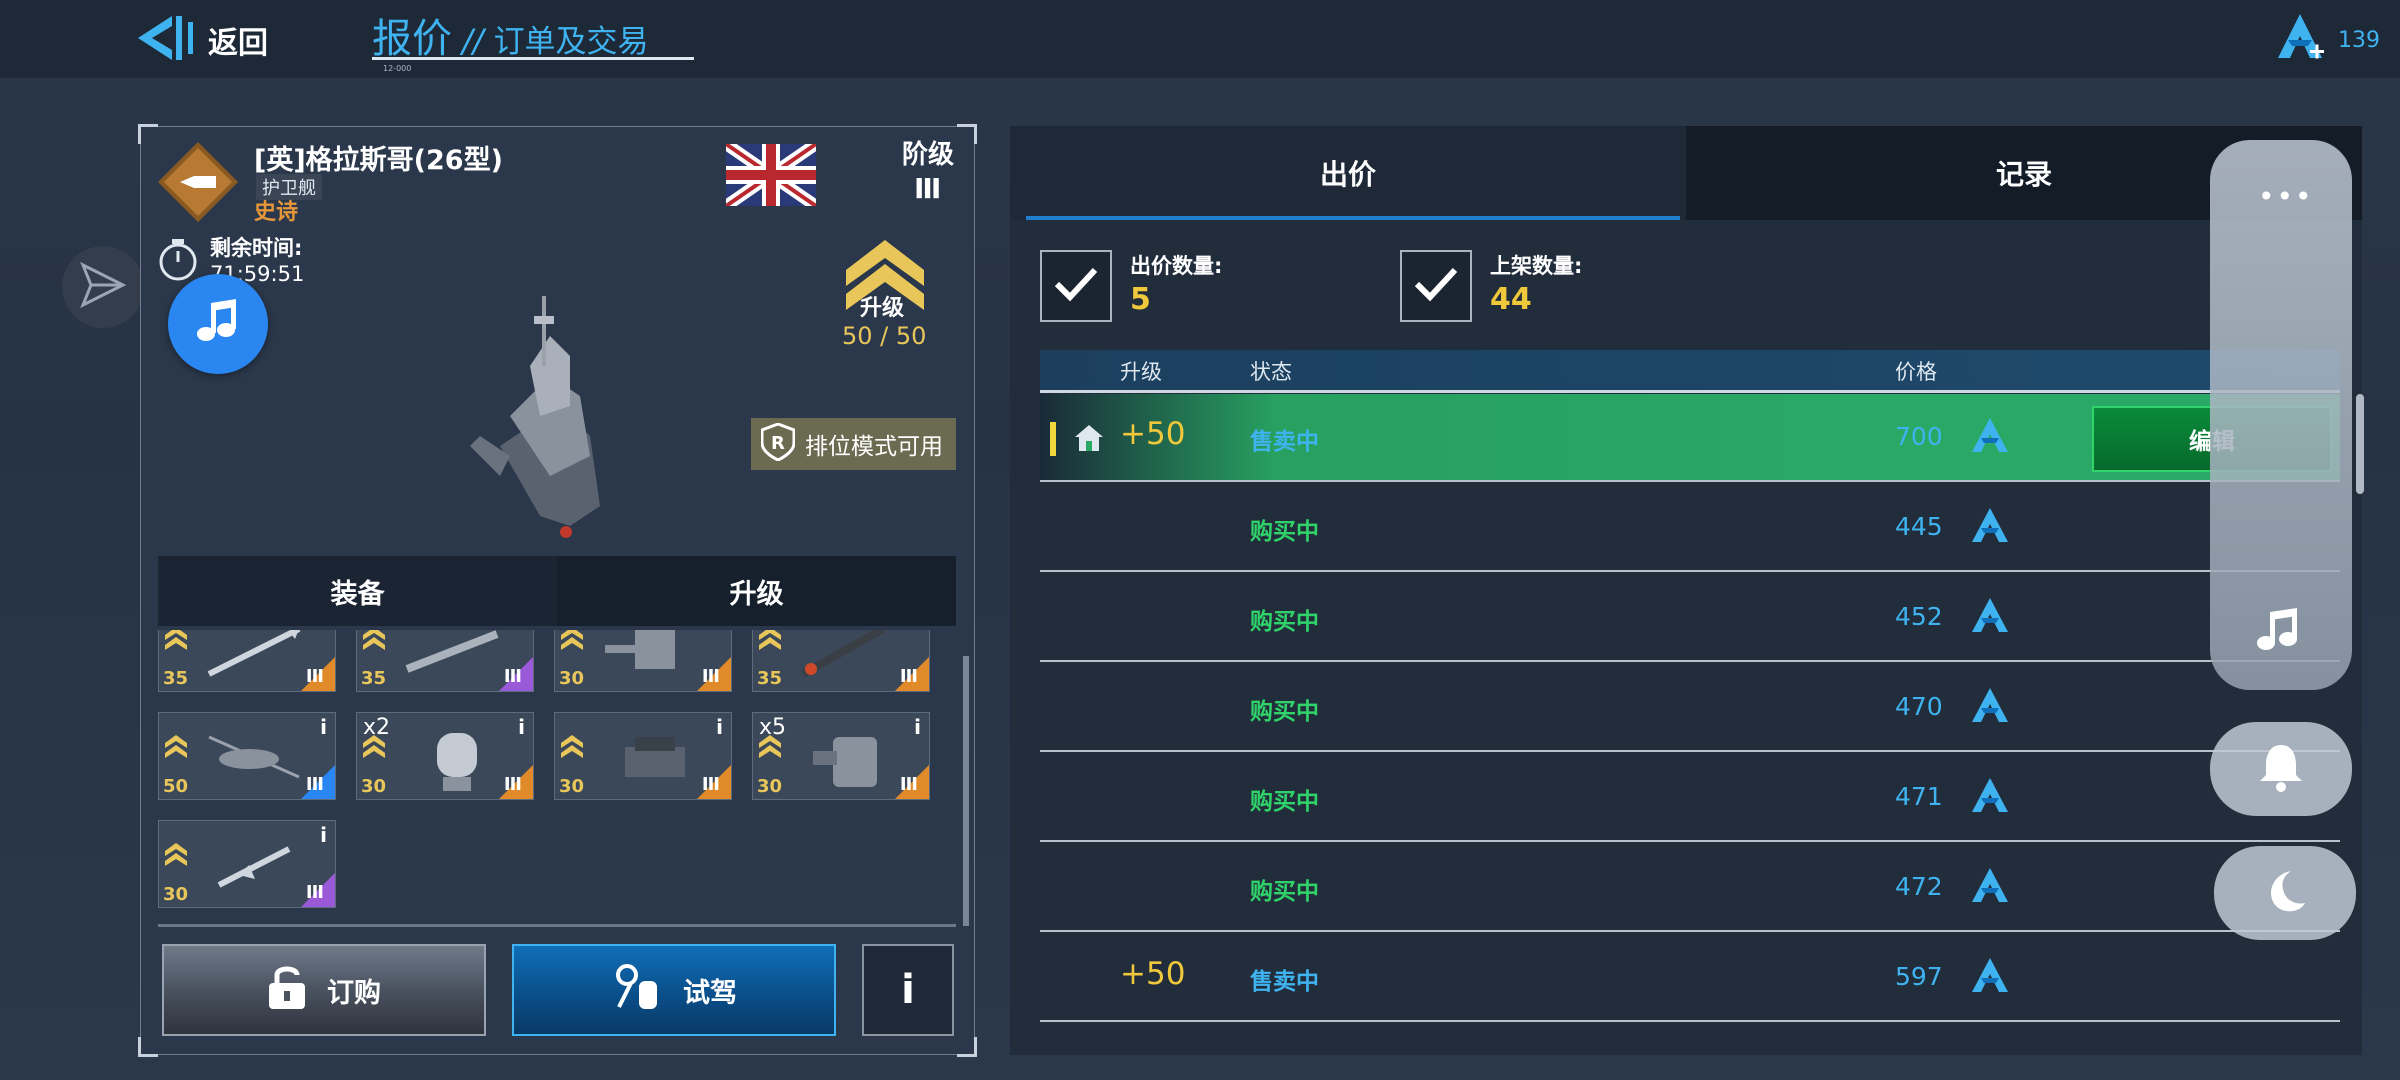 Image resolution: width=2400 pixels, height=1080 pixels. I want to click on title-main: 报价, so click(412, 39).